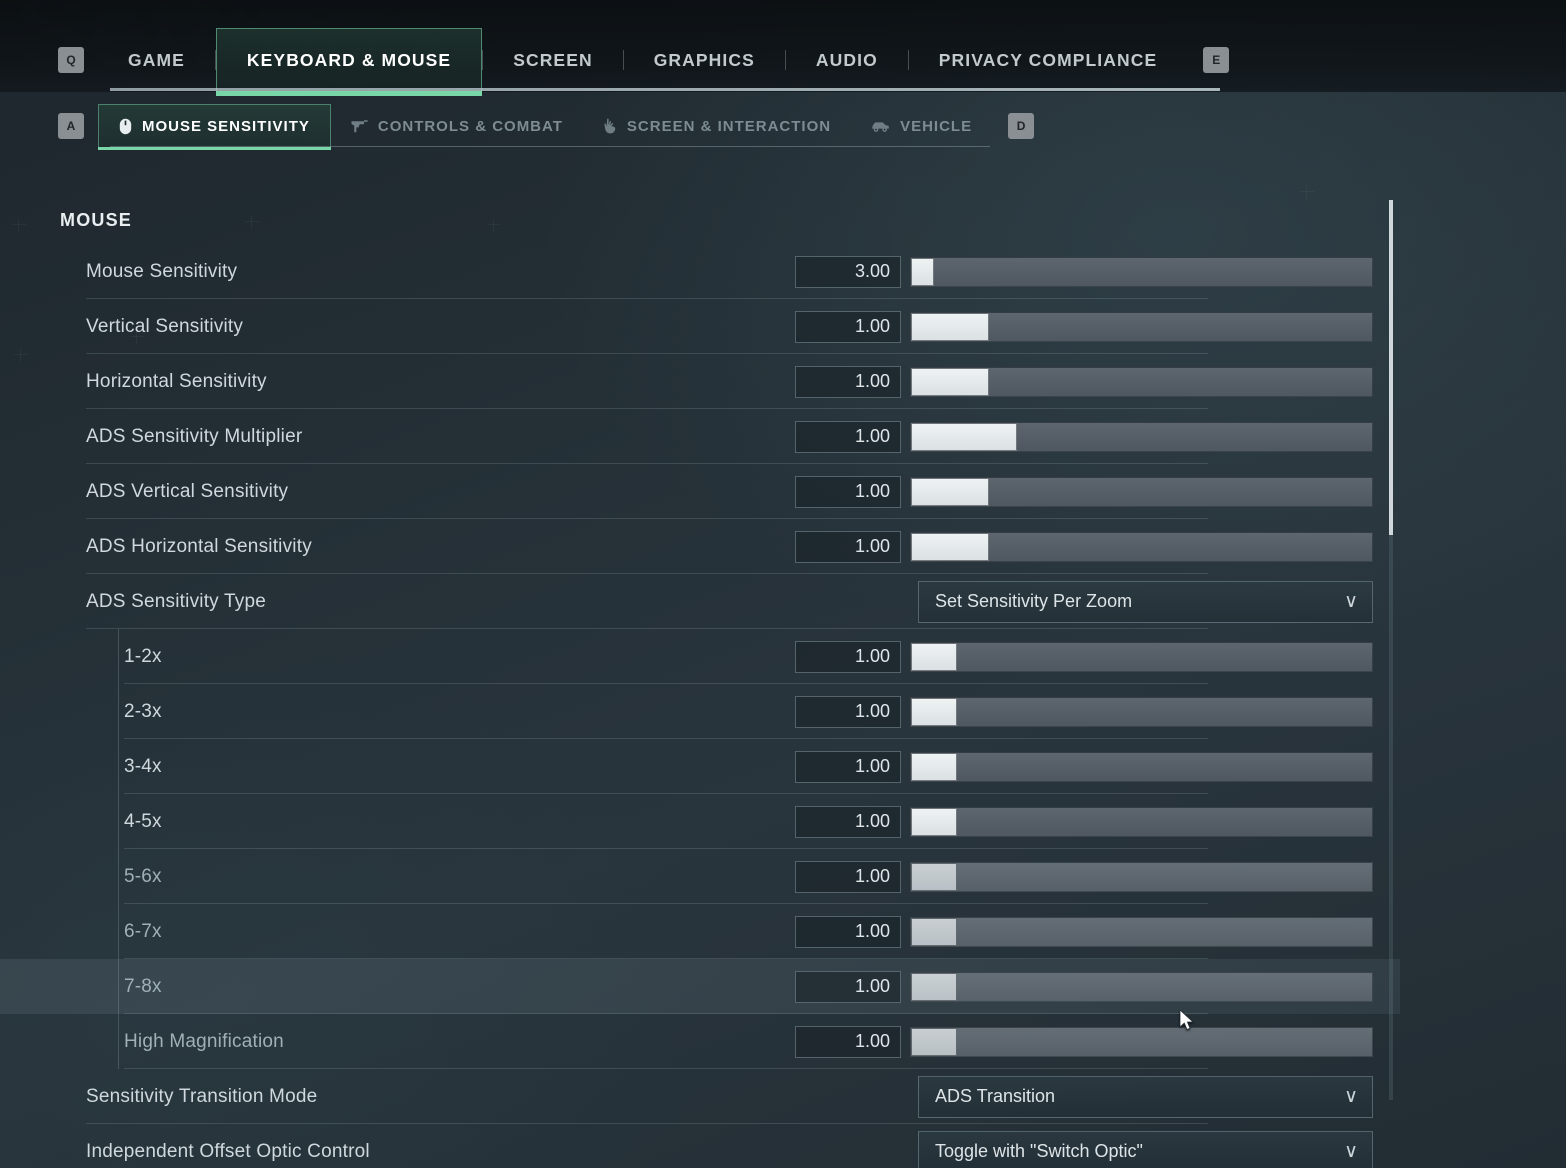 The height and width of the screenshot is (1168, 1566). What do you see at coordinates (71, 126) in the screenshot?
I see `key-hint-a: A` at bounding box center [71, 126].